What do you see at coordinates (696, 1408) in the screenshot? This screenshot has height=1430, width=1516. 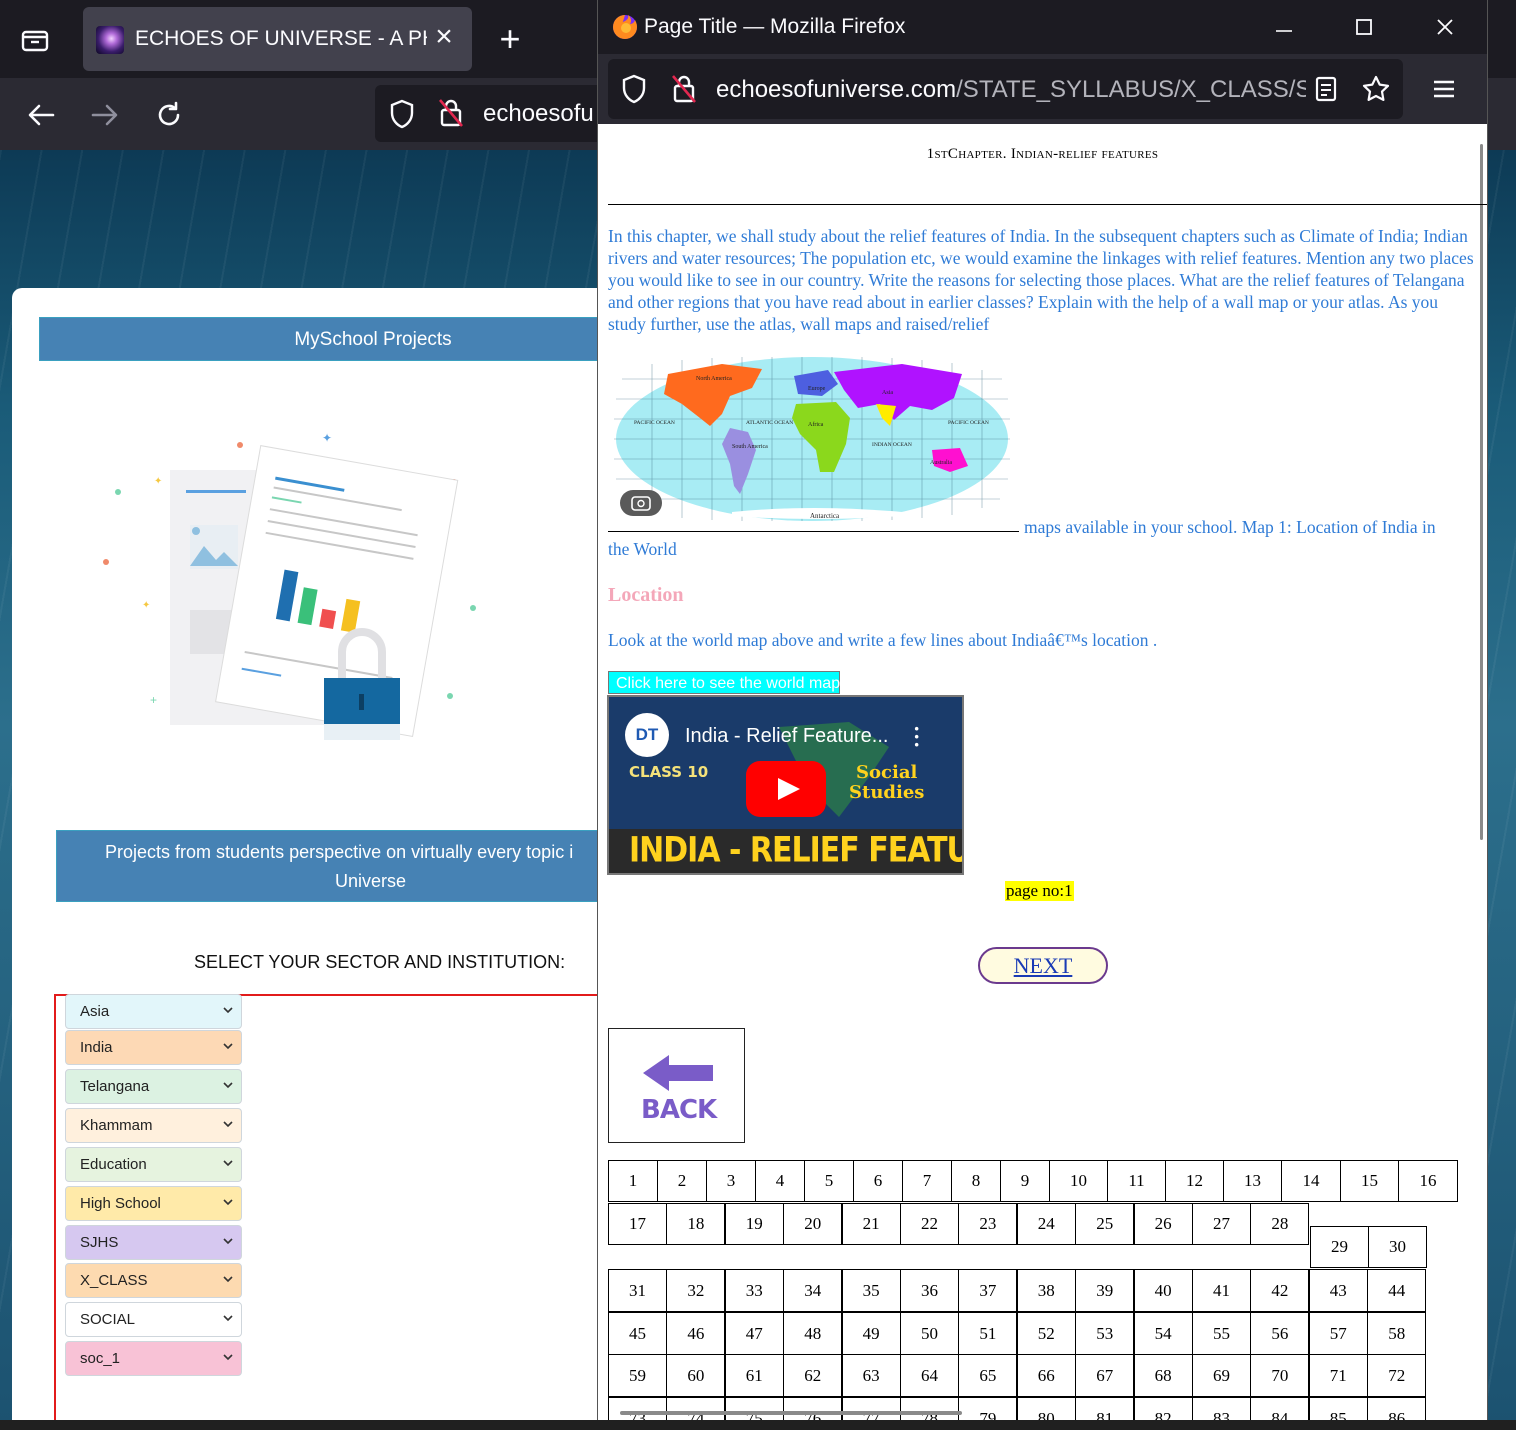 I see `page-link: 74` at bounding box center [696, 1408].